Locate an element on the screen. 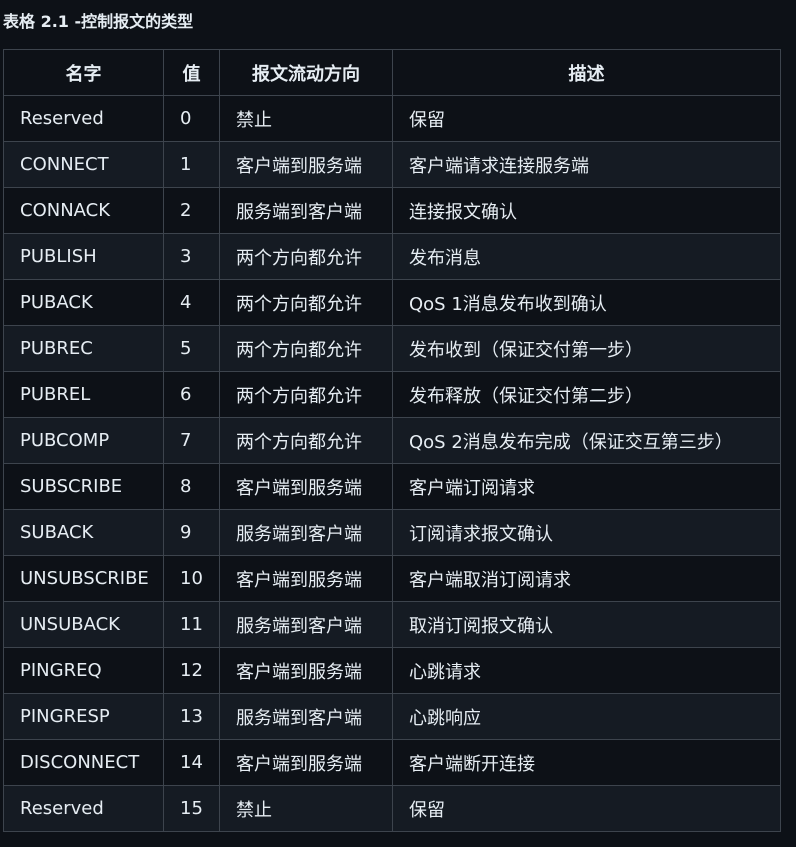 The width and height of the screenshot is (796, 847). table-row: PUBREL 6 两个方向都允许 发布释放（保证交付第二步） is located at coordinates (392, 394).